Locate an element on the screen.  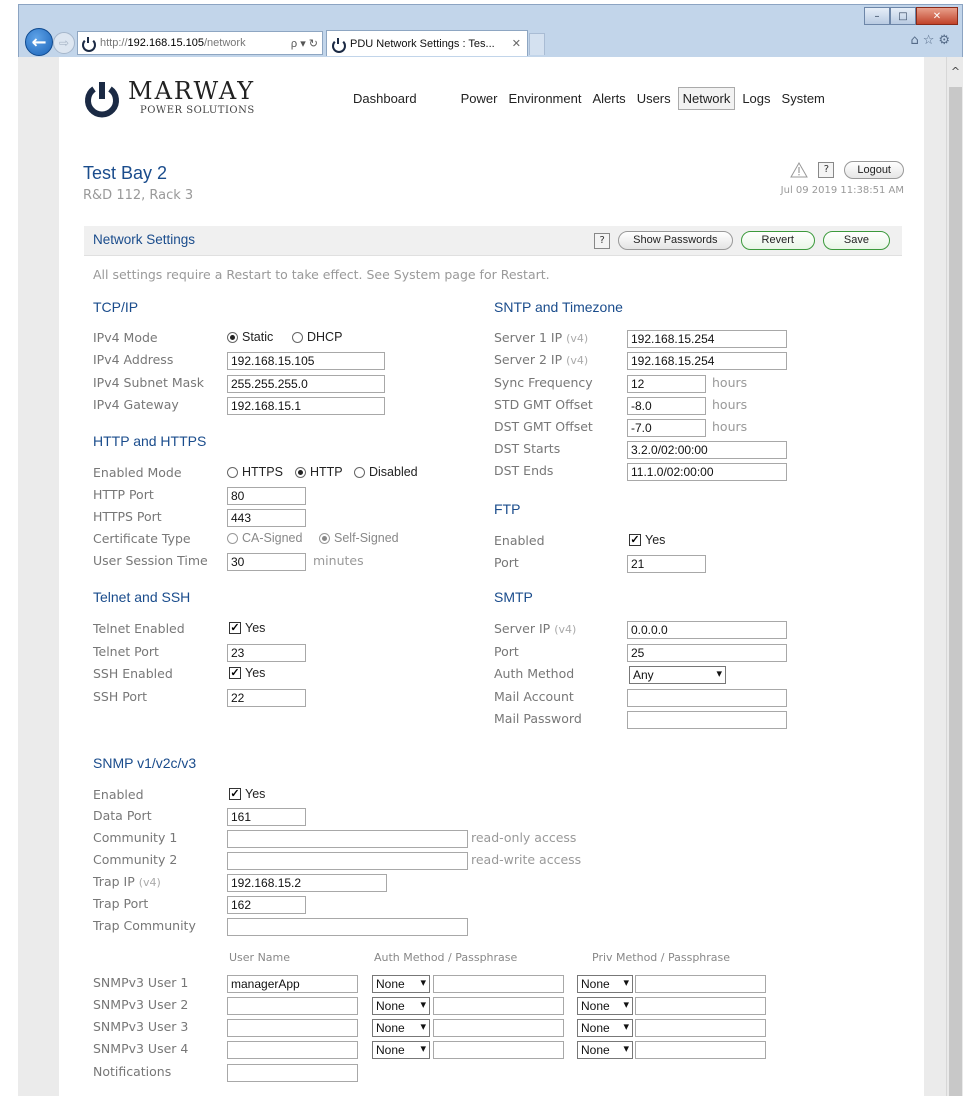
show-passwords-button: Show Passwords is located at coordinates (675, 240).